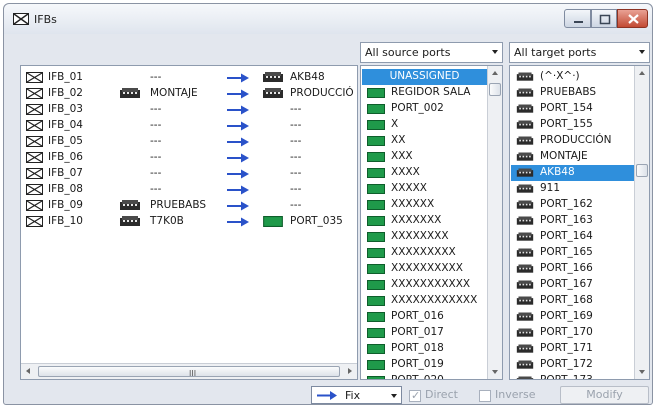  What do you see at coordinates (189, 94) in the screenshot?
I see `route-row: IFB_02 MONTAJE PRODUCCIÓ` at bounding box center [189, 94].